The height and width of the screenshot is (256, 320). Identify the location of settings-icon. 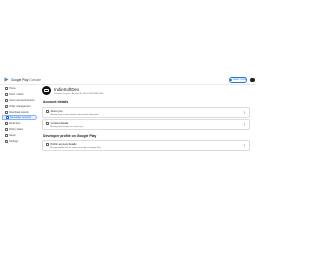
(6, 141).